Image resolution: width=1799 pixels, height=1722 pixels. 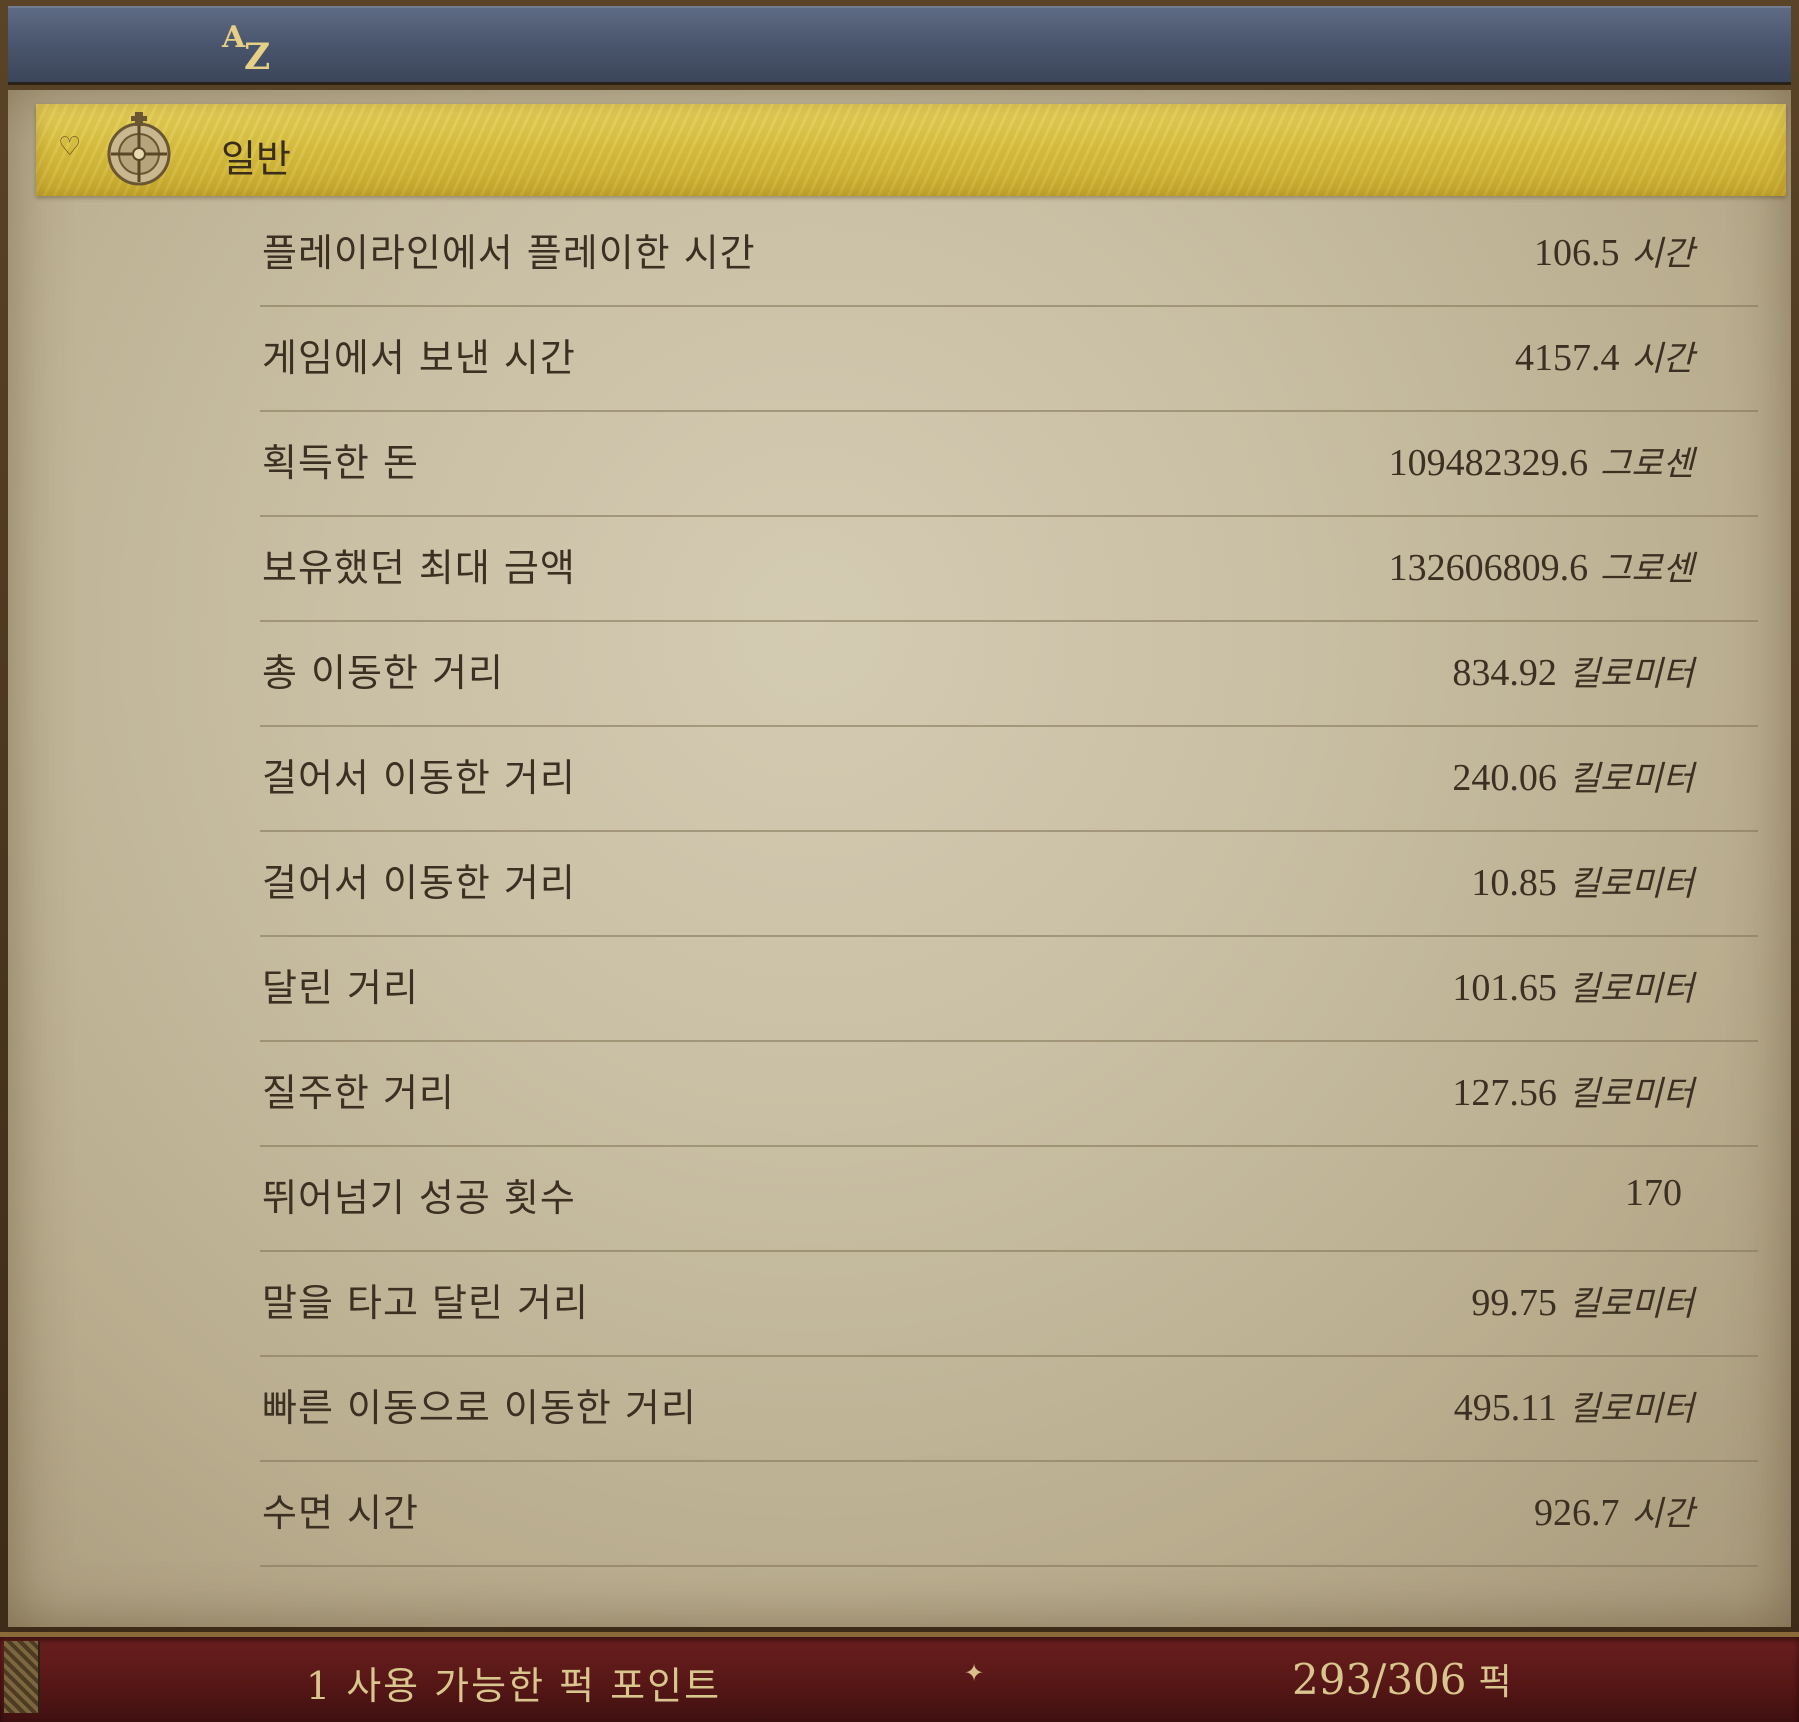 I want to click on stat-label: 빠른 이동으로 이동한 거리, so click(x=479, y=1408).